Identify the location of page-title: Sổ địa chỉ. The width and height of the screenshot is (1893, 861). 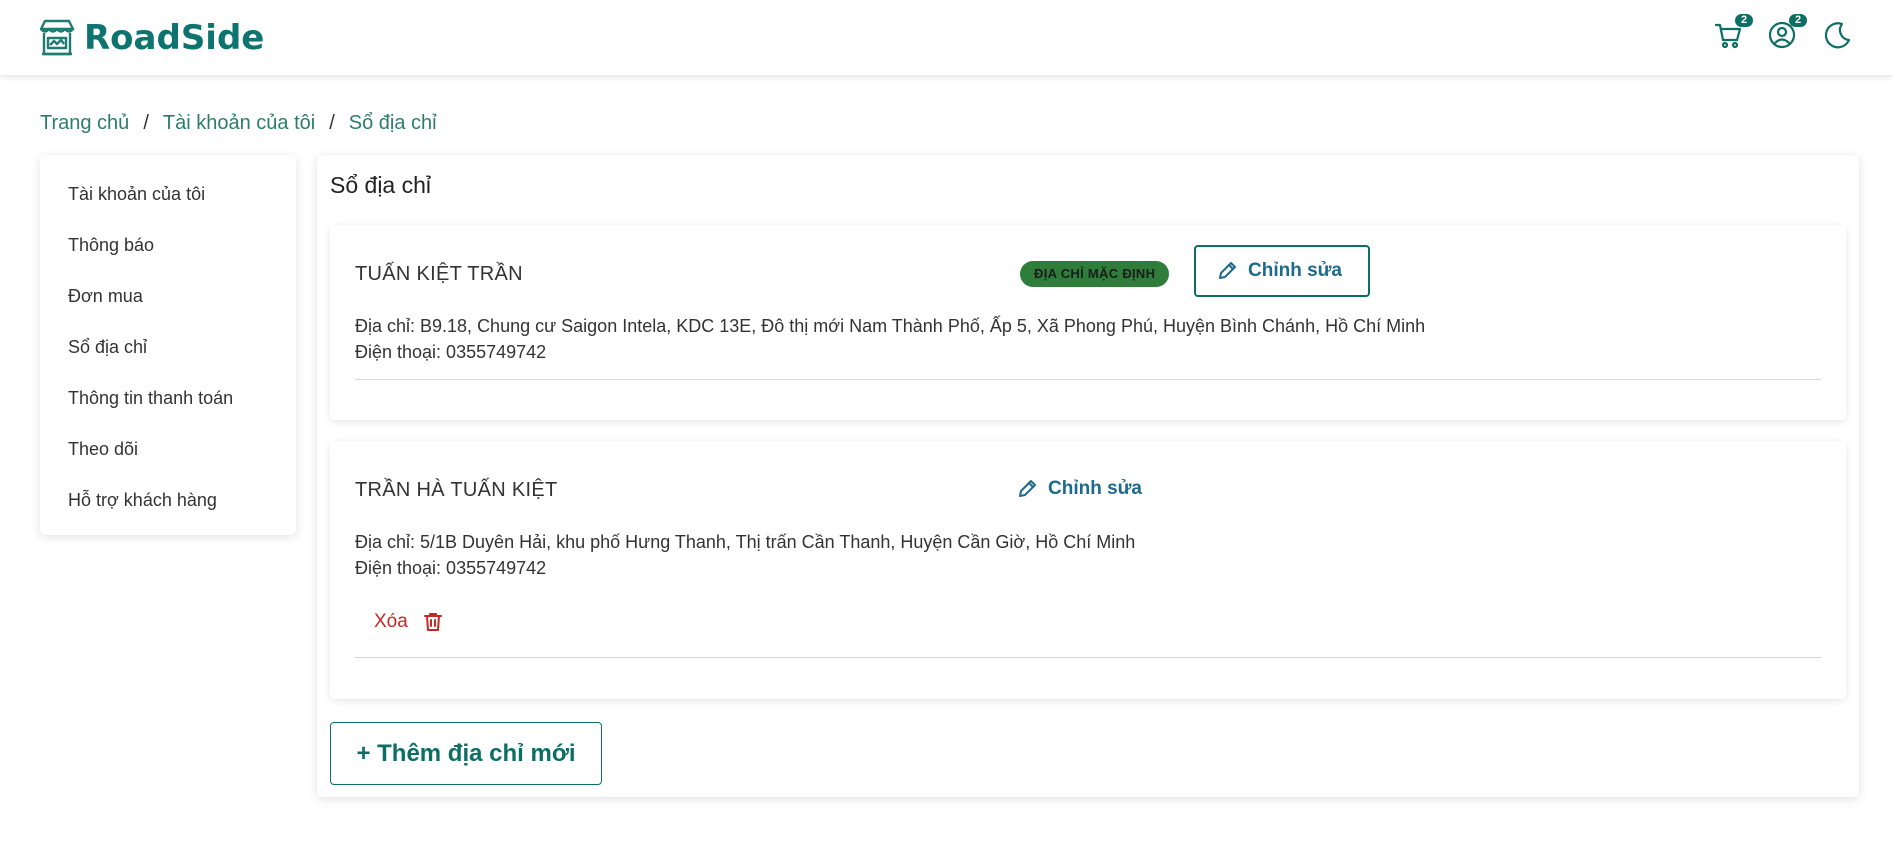
(381, 185).